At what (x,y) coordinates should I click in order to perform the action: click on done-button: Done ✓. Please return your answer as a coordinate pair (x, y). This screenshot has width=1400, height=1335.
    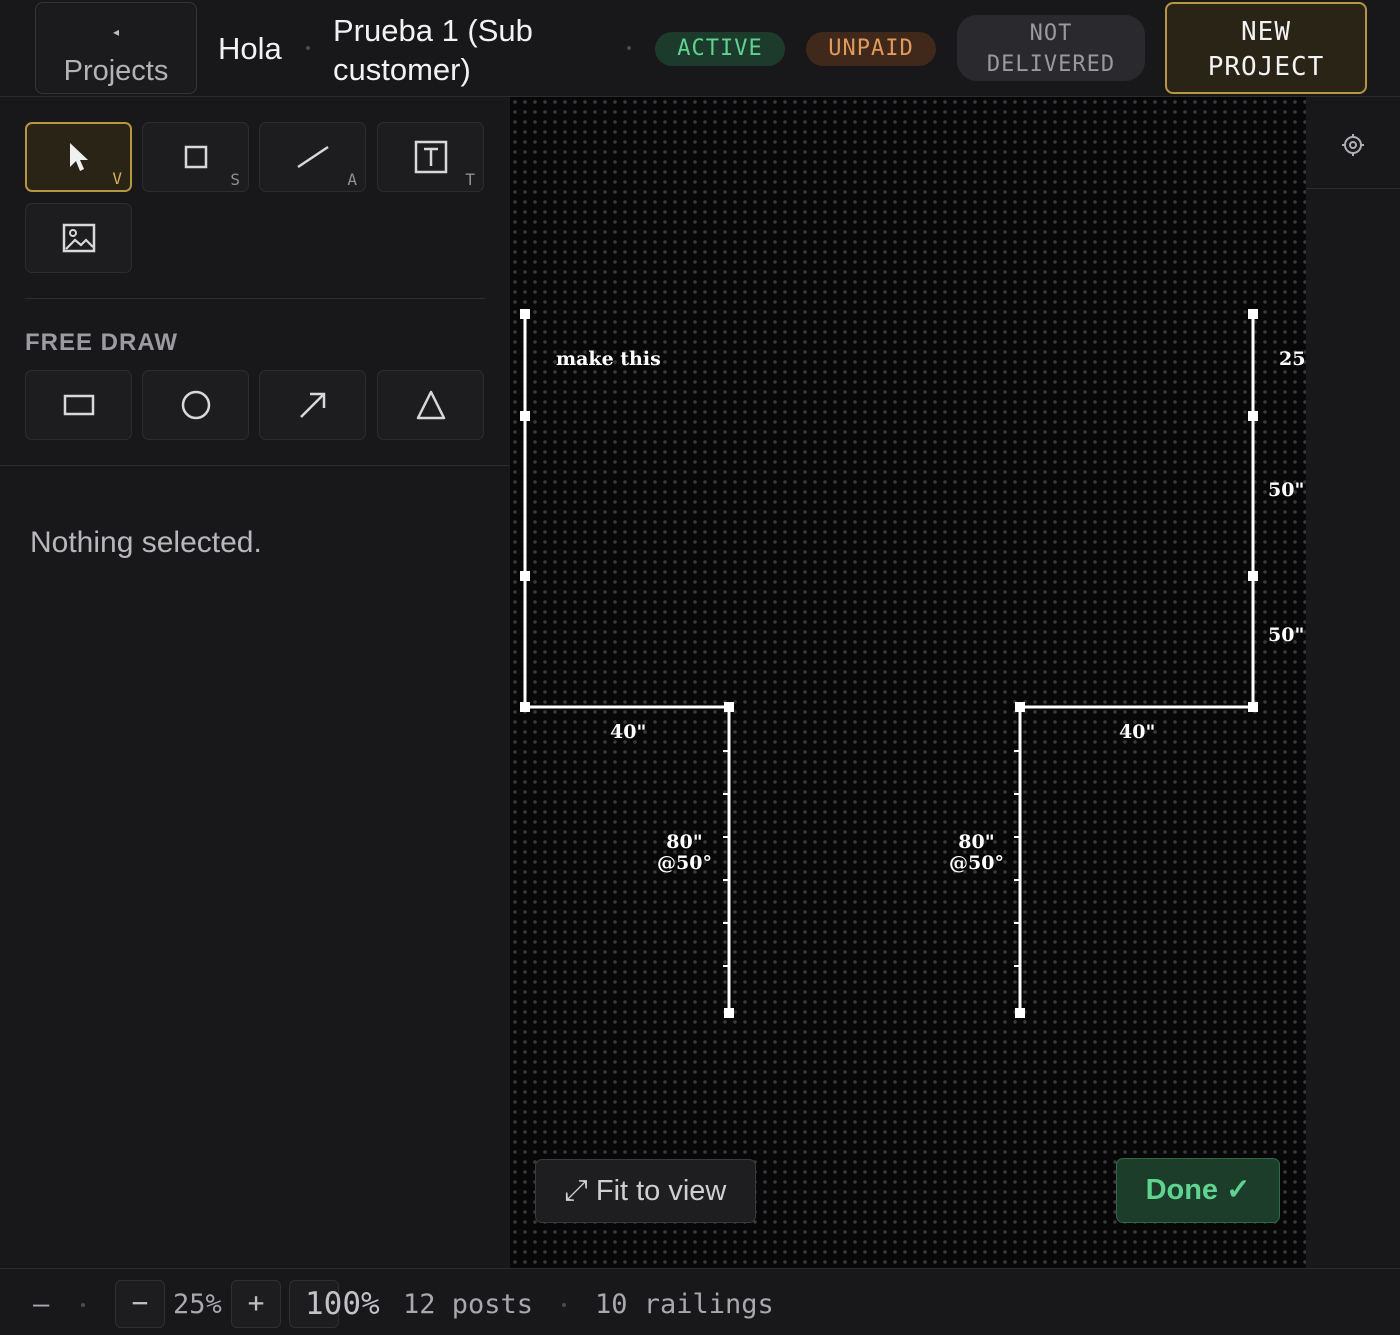
    Looking at the image, I should click on (1198, 1190).